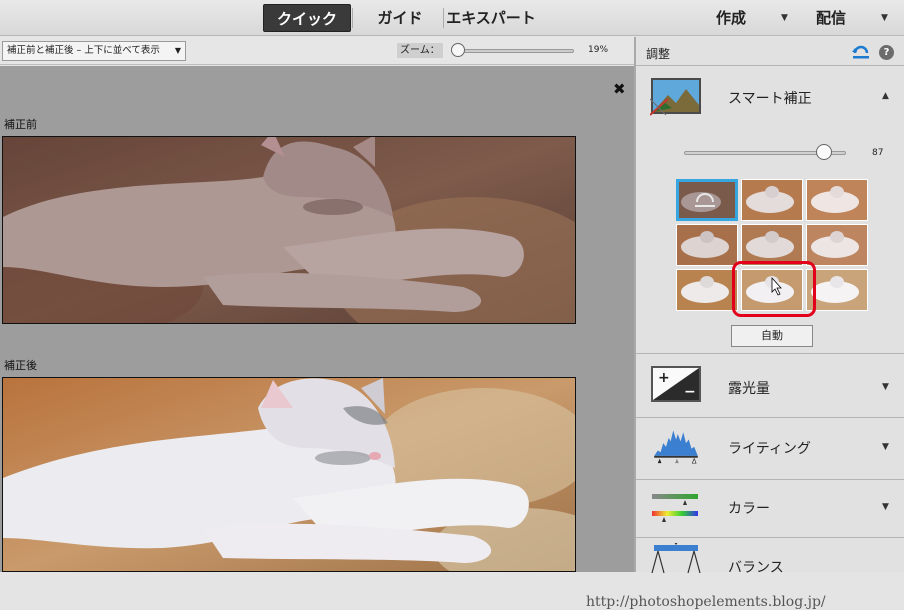  What do you see at coordinates (878, 153) in the screenshot?
I see `smart-fix-value: 87` at bounding box center [878, 153].